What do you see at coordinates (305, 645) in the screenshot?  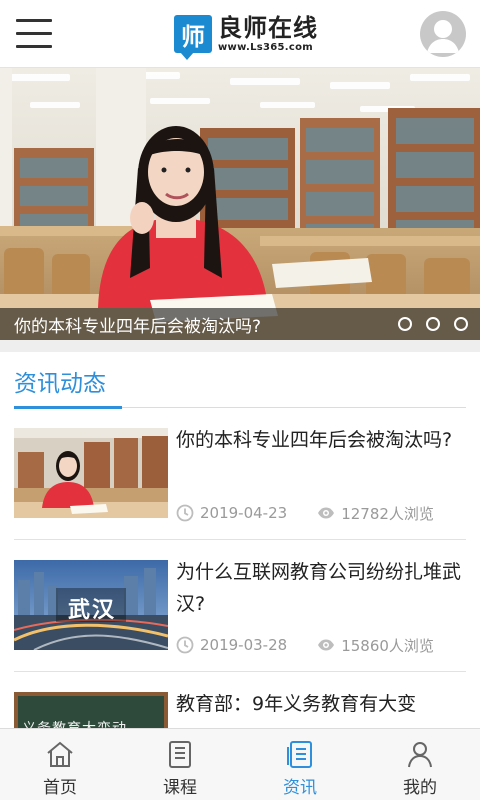 I see `news-meta: 2019-03-28 15860人浏览` at bounding box center [305, 645].